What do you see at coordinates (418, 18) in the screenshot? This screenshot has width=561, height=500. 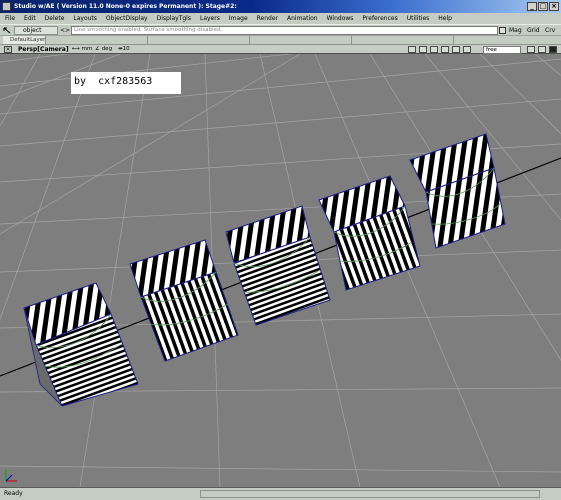 I see `menu-utilities: Utilities` at bounding box center [418, 18].